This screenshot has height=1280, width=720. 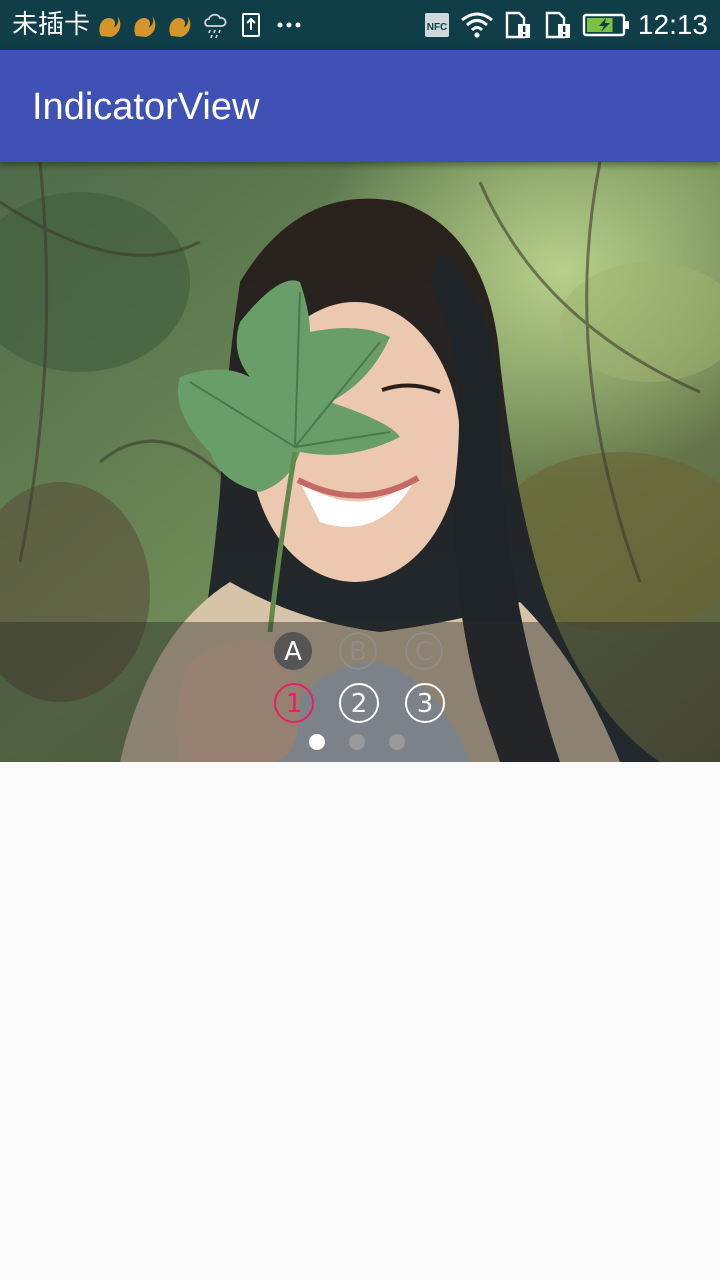 What do you see at coordinates (289, 25) in the screenshot?
I see `more-dots-icon` at bounding box center [289, 25].